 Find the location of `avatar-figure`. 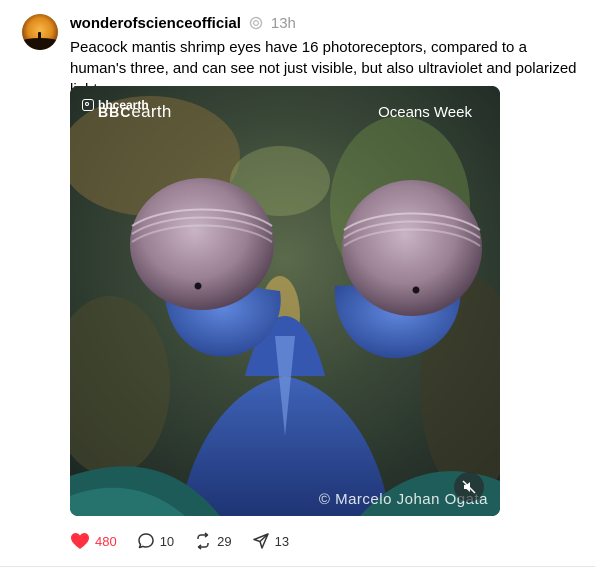

avatar-figure is located at coordinates (39, 36).